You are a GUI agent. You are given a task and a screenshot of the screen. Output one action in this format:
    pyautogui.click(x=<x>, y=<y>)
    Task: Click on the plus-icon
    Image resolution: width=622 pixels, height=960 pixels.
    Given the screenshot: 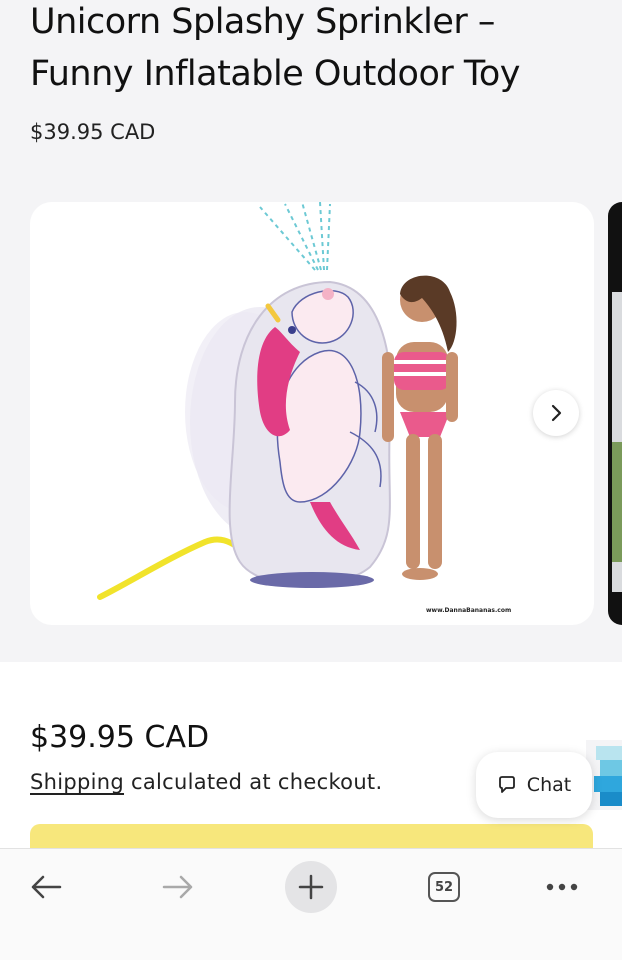 What is the action you would take?
    pyautogui.click(x=311, y=887)
    